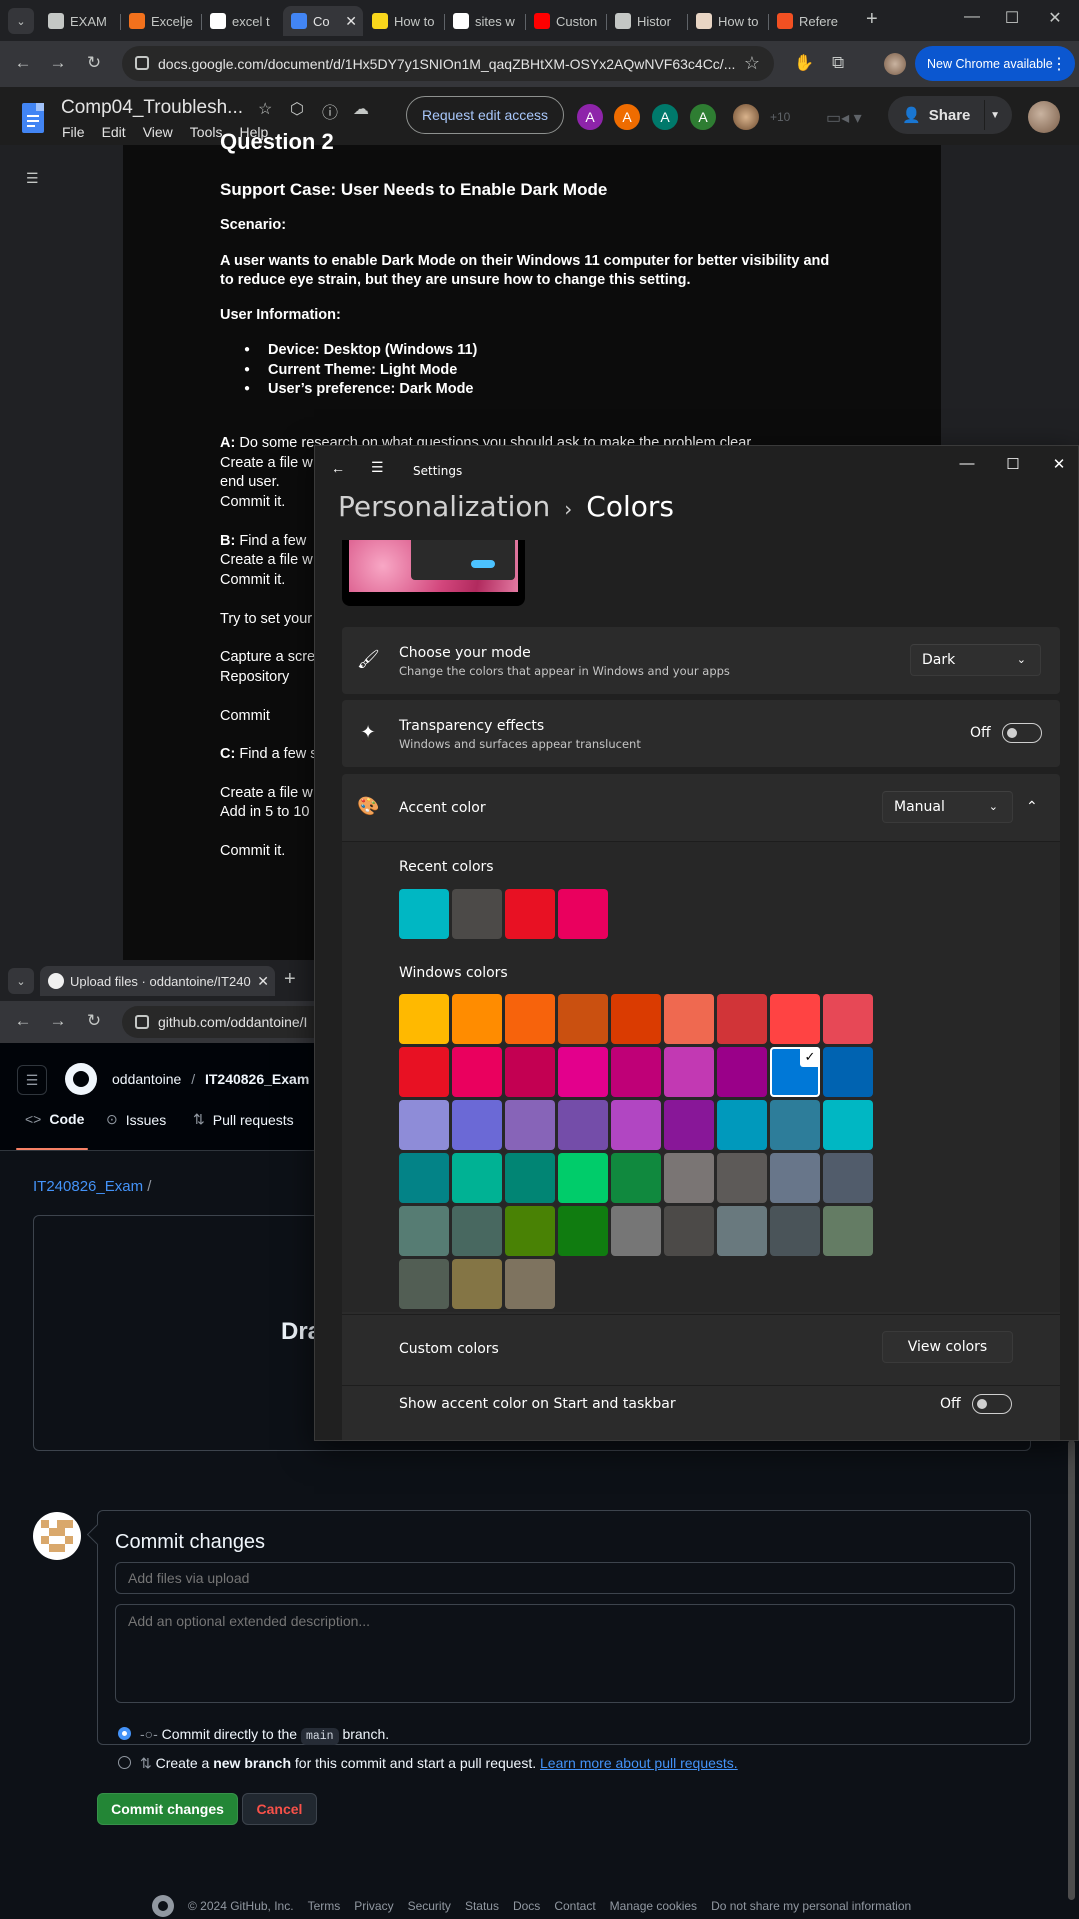 The image size is (1079, 1919). Describe the element at coordinates (795, 1072) in the screenshot. I see `selected-color-swatch` at that location.